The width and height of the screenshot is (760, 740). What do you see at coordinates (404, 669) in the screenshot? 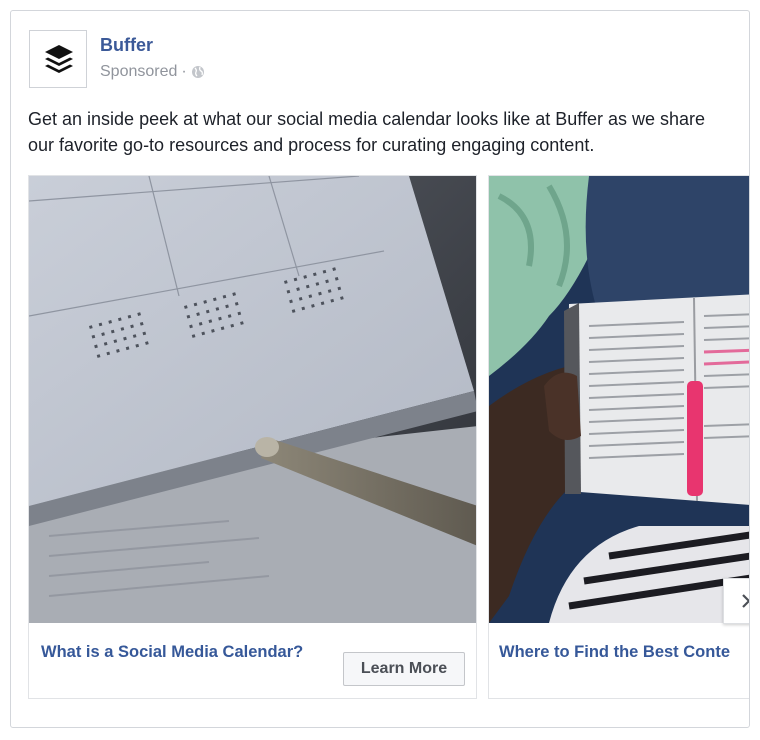
I see `learn-more-button: Learn More` at bounding box center [404, 669].